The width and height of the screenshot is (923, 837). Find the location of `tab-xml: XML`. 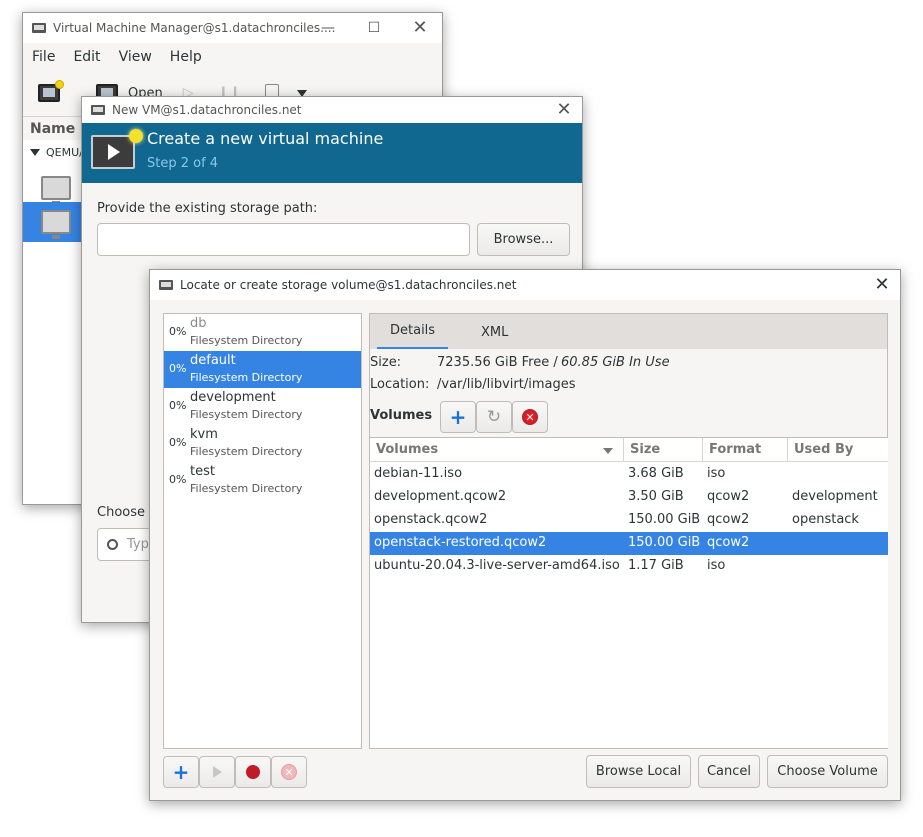

tab-xml: XML is located at coordinates (494, 332).